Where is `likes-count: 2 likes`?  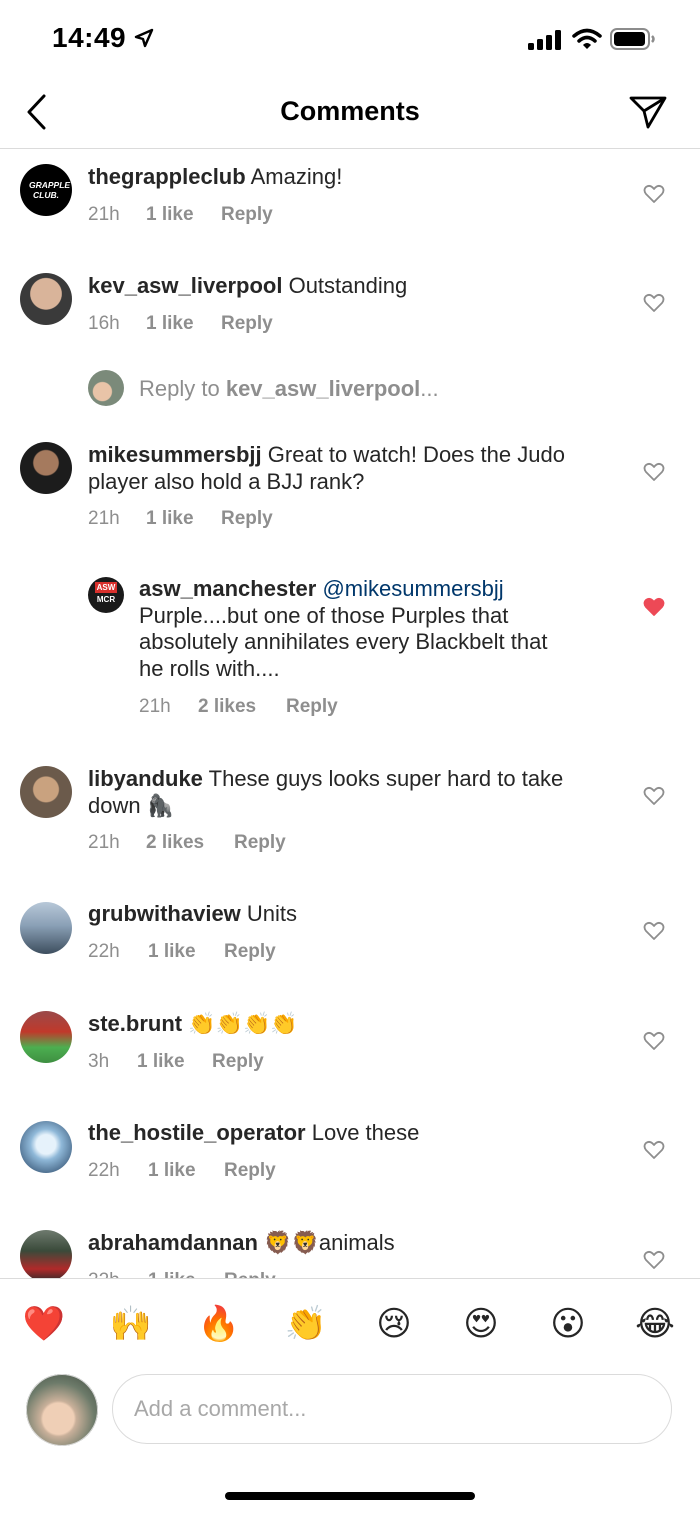 likes-count: 2 likes is located at coordinates (175, 842).